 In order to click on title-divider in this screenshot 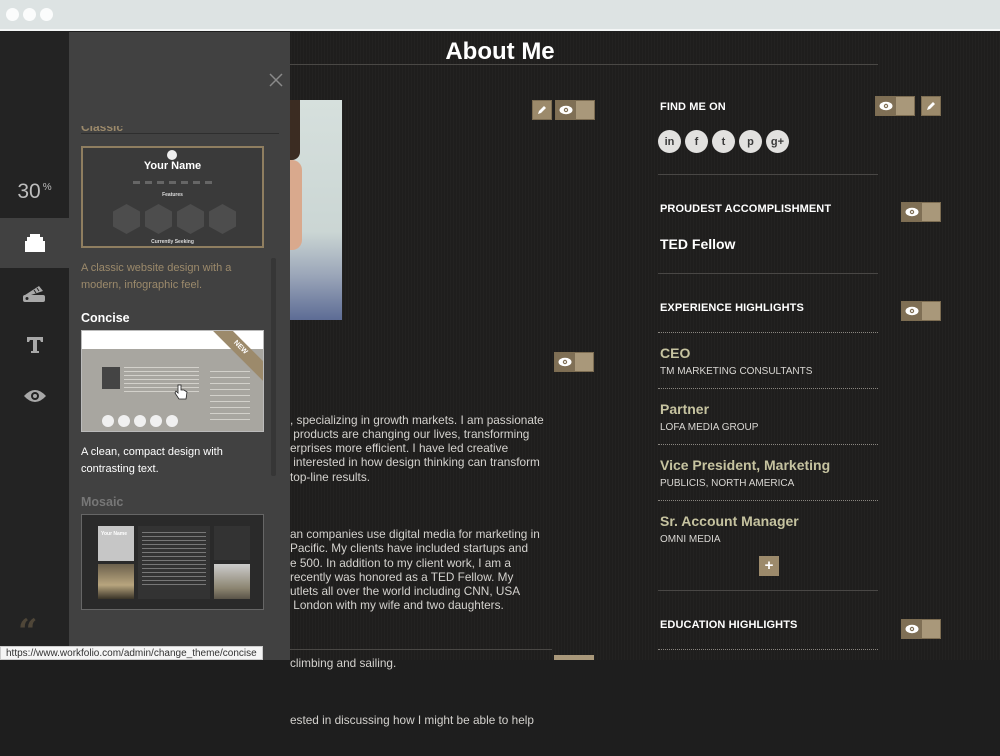, I will do `click(584, 64)`.